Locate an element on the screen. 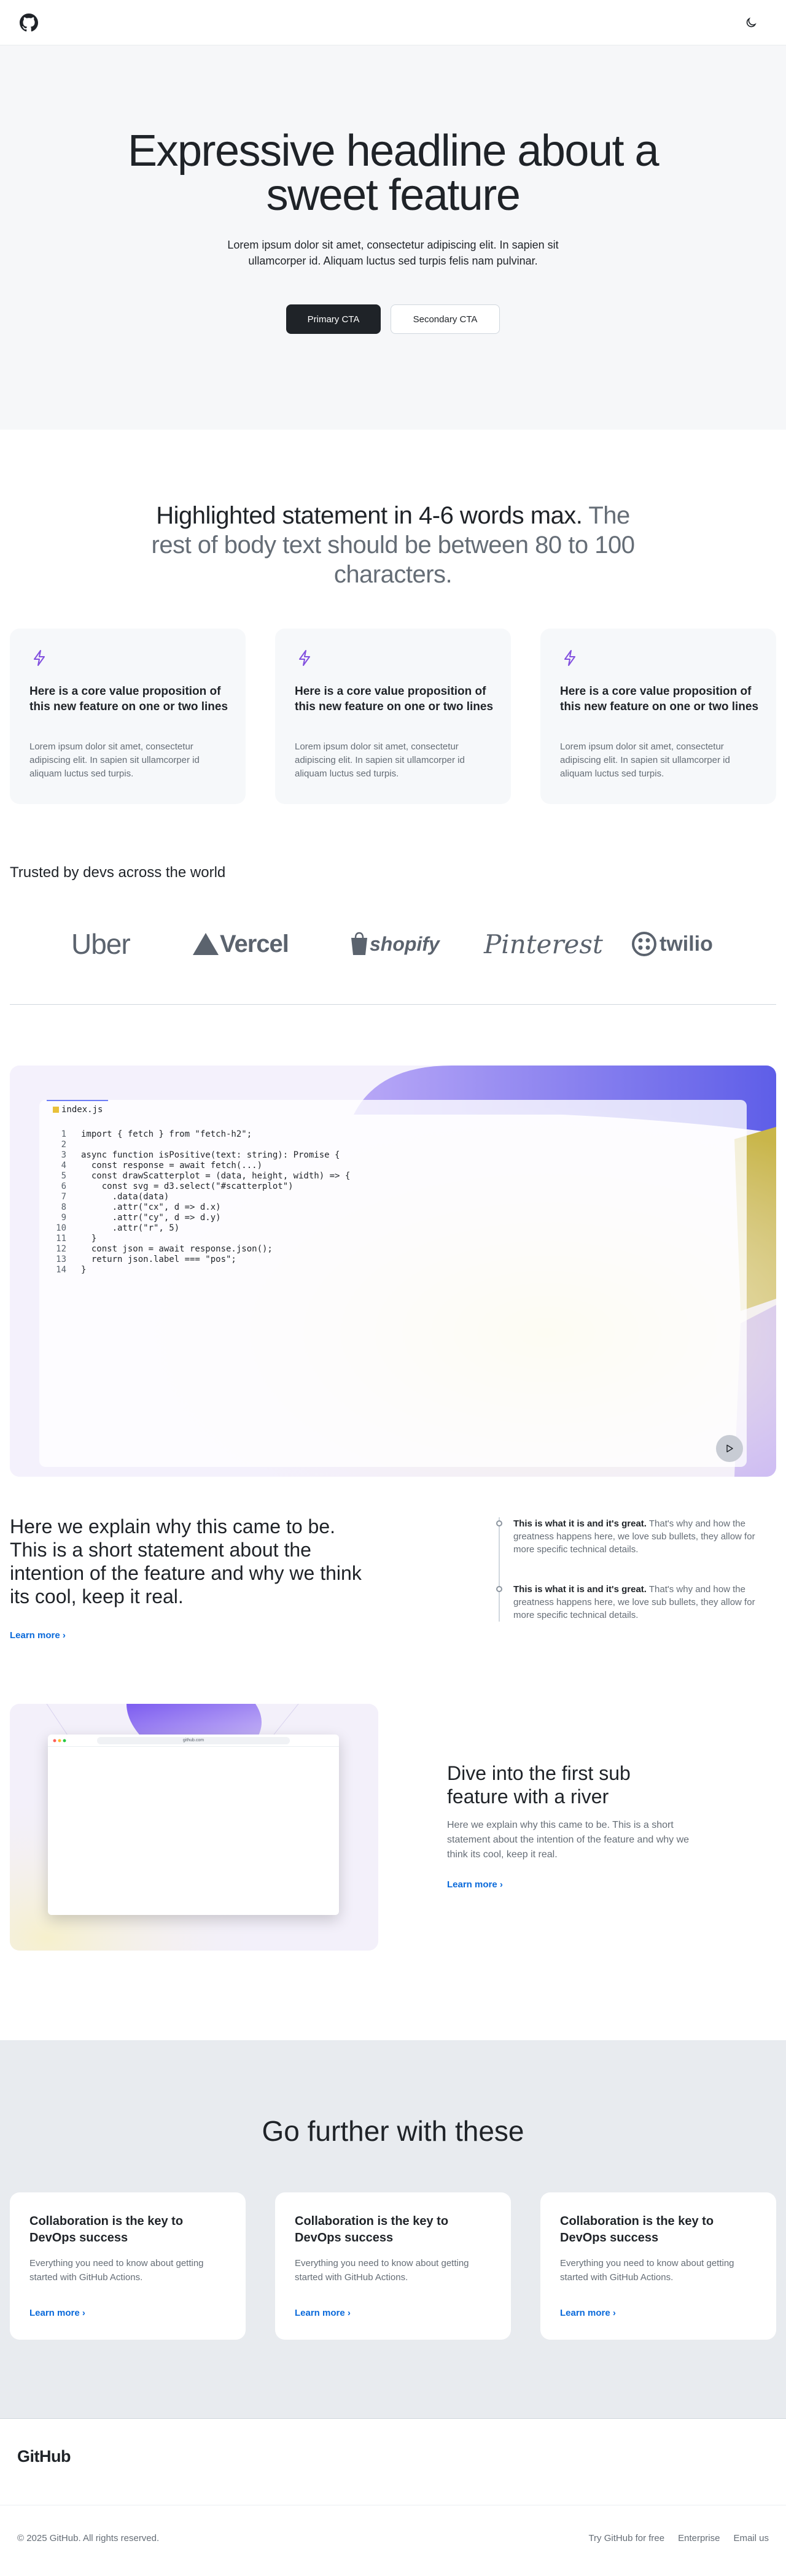 Image resolution: width=786 pixels, height=2576 pixels. window-controls-icon is located at coordinates (59, 1740).